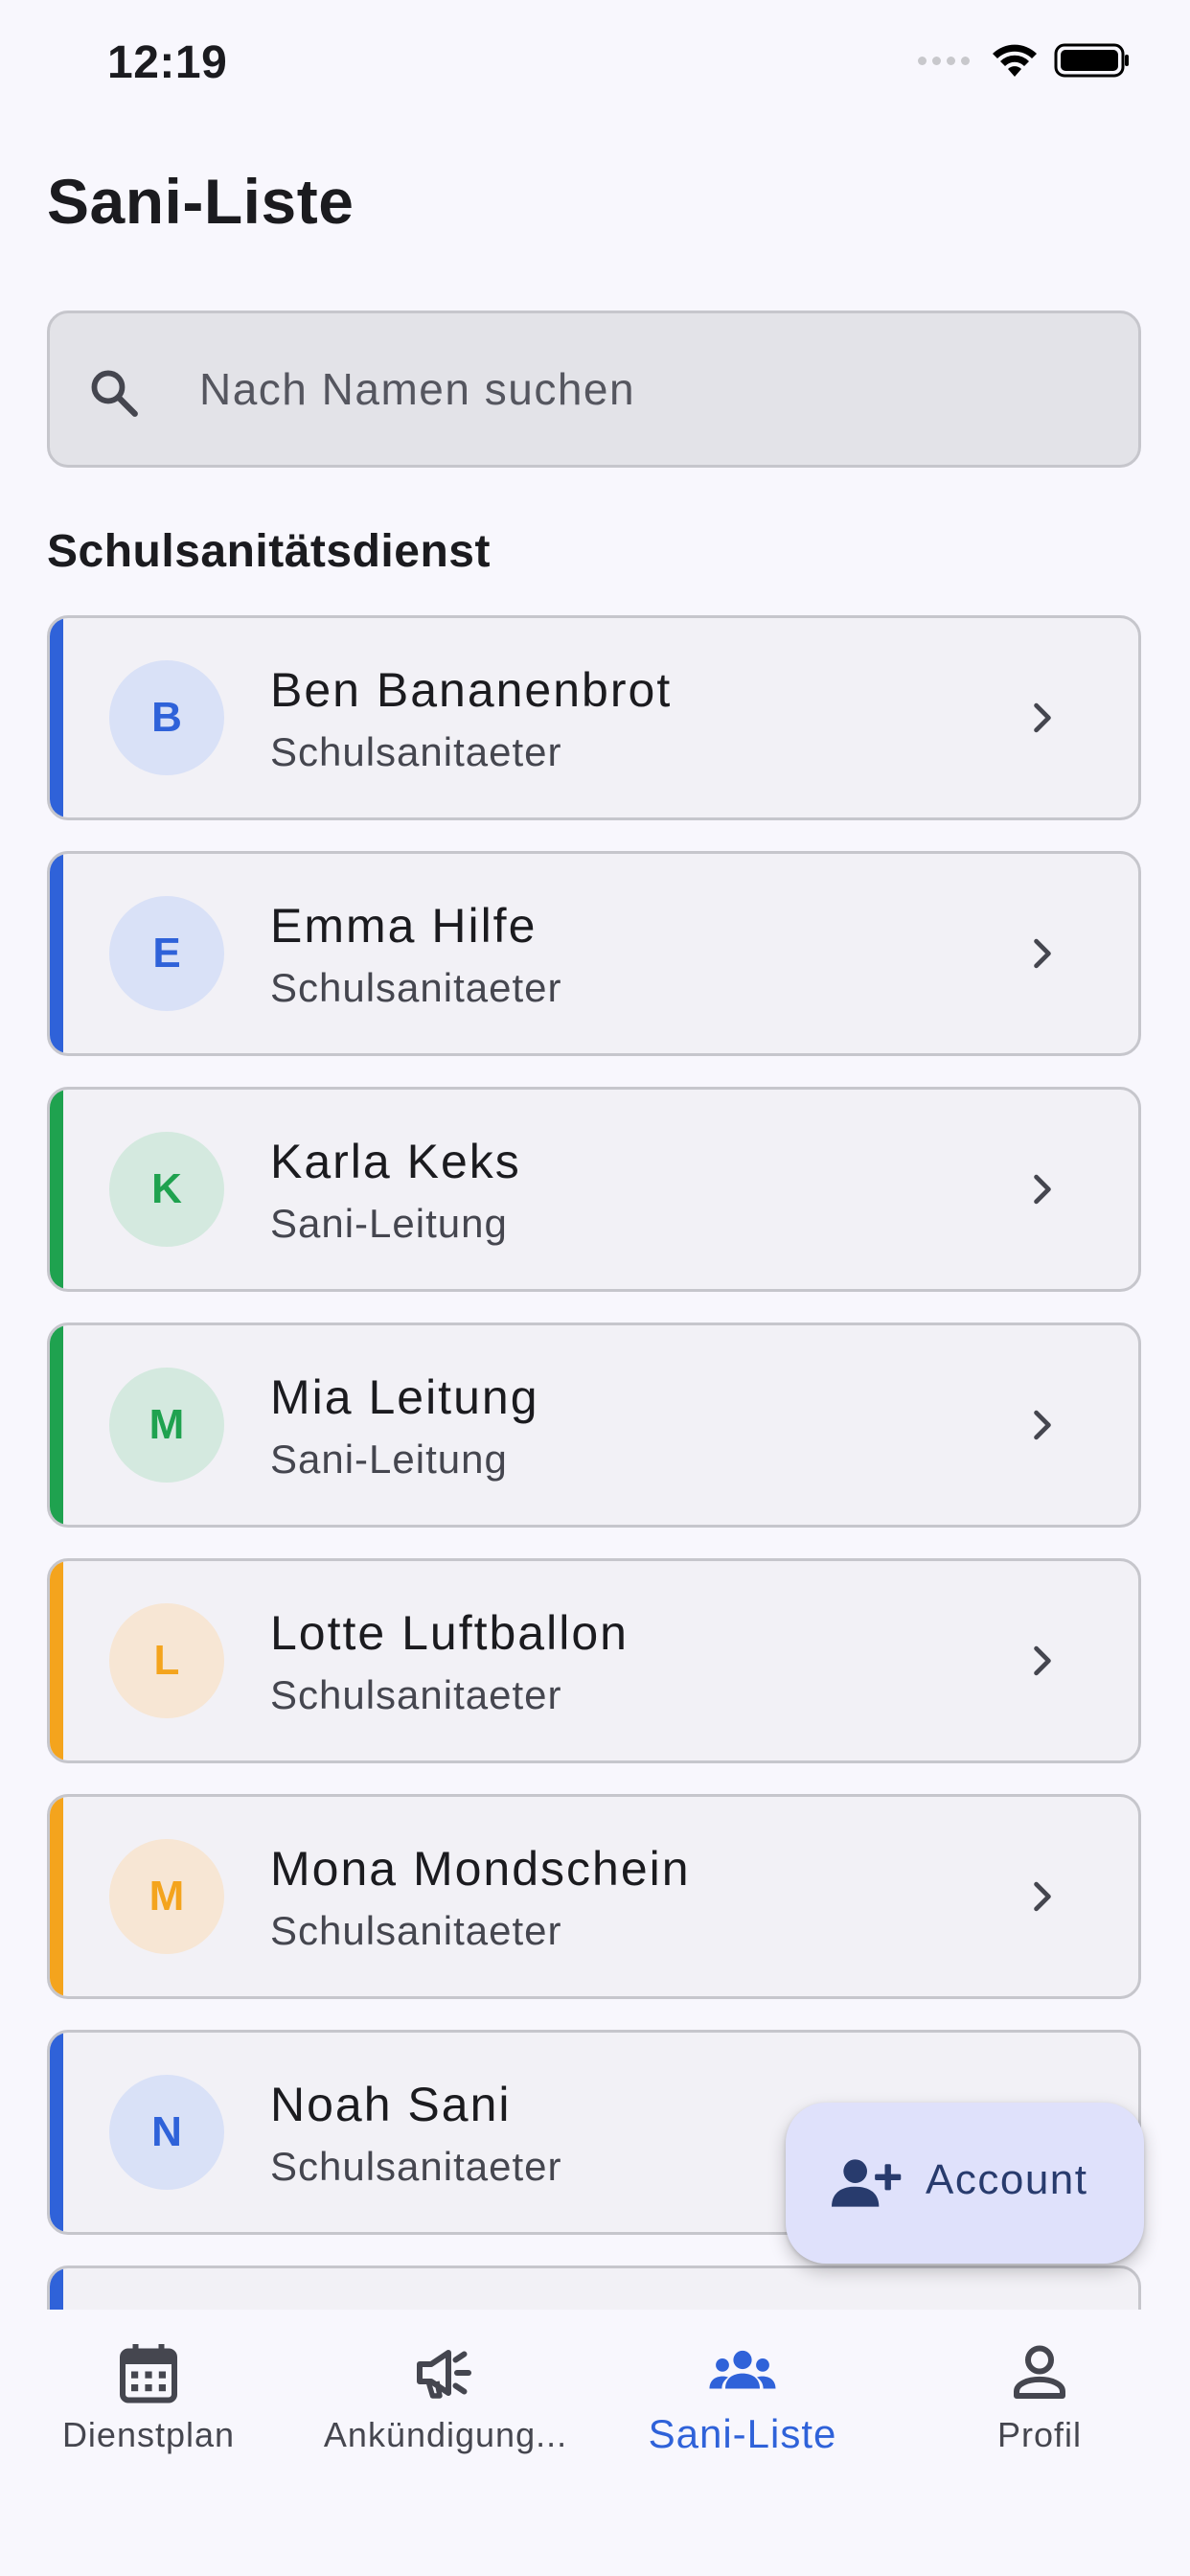 The image size is (1190, 2576). Describe the element at coordinates (148, 2405) in the screenshot. I see `nav-item-dienstplan: Dienstplan` at that location.